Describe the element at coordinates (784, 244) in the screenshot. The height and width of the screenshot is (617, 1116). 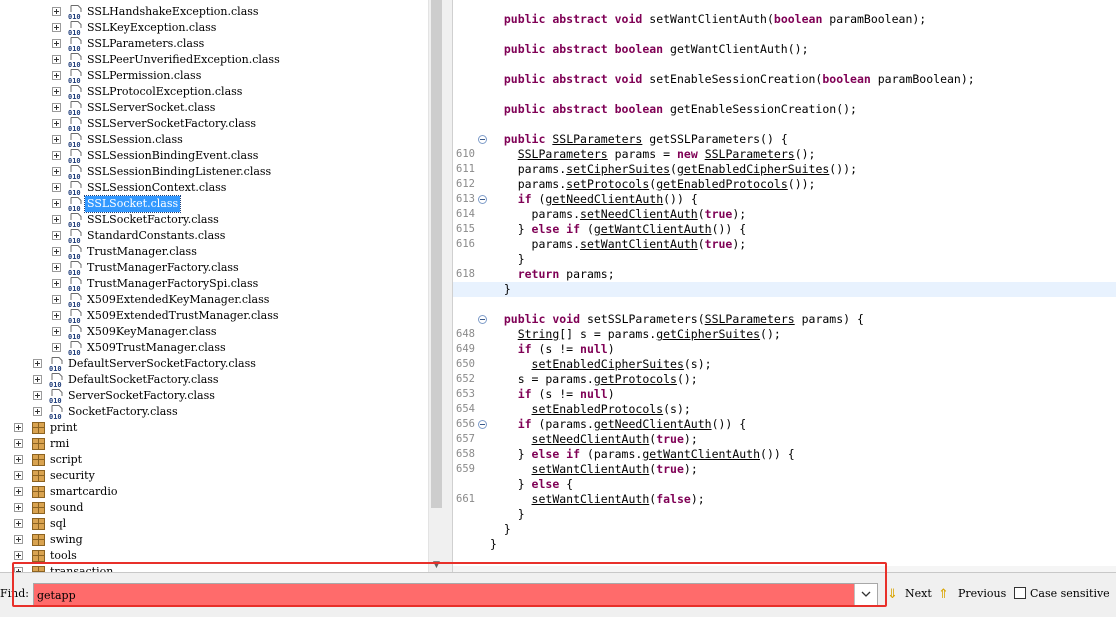
I see `code-line: 616 params.setWantClientAuth(true);` at that location.